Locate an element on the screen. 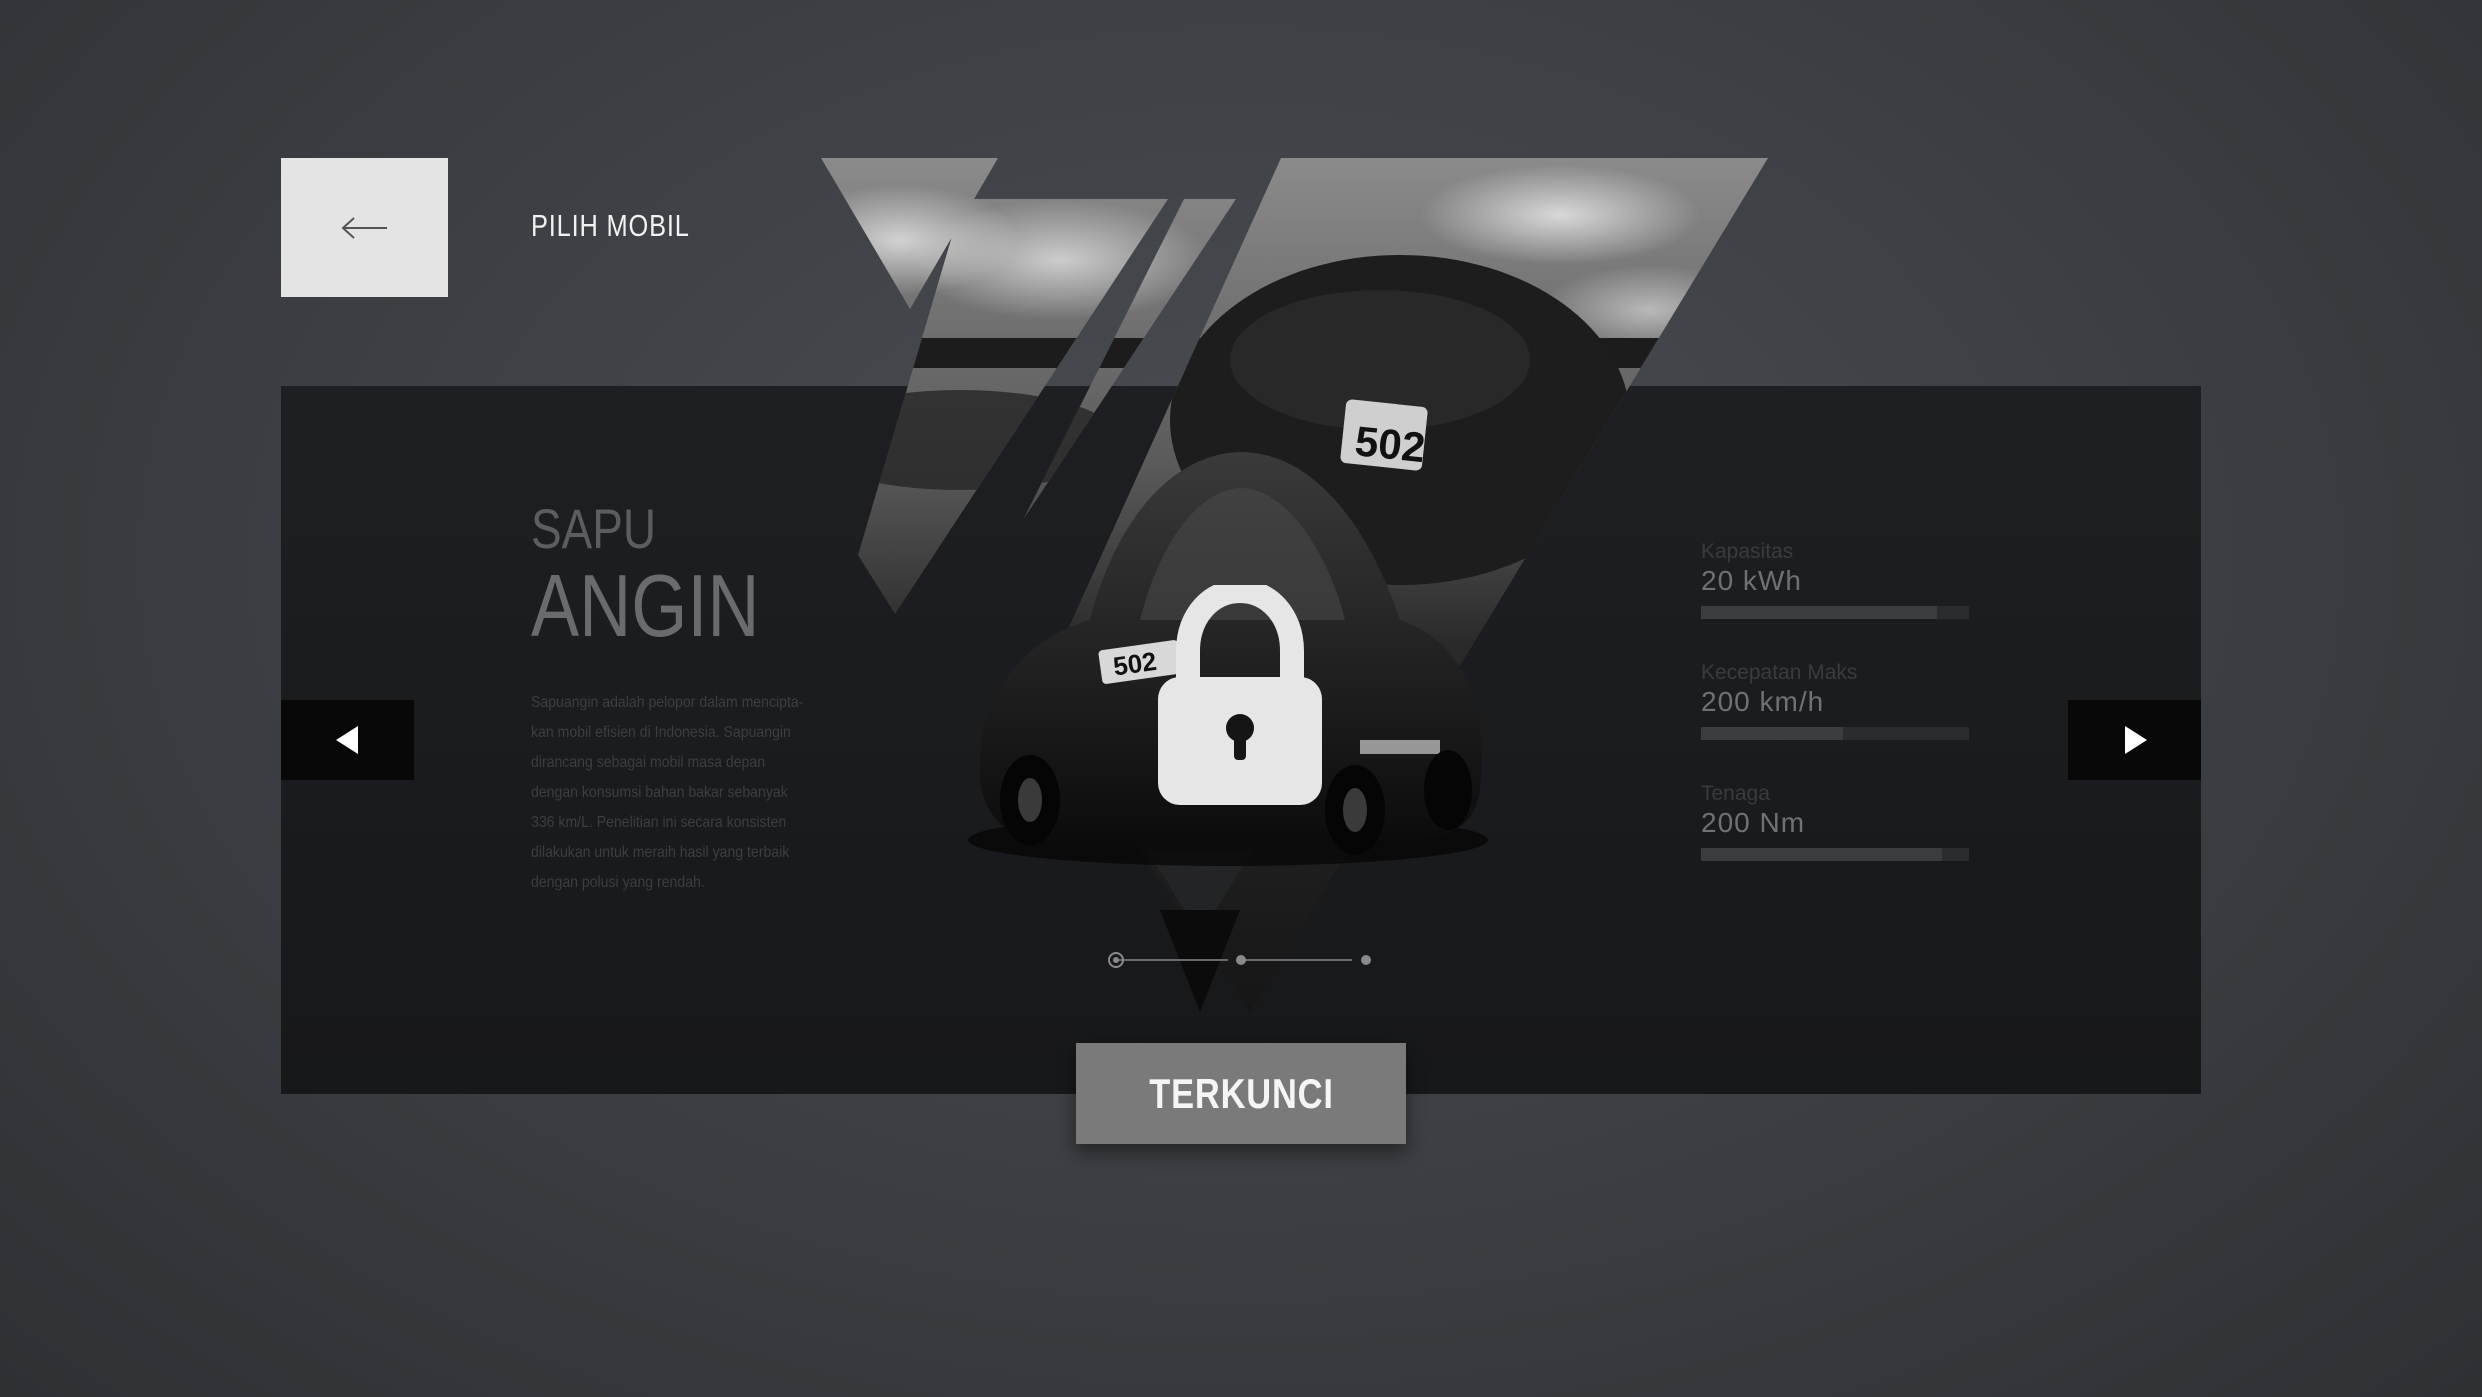  triangle-right-icon is located at coordinates (2135, 740).